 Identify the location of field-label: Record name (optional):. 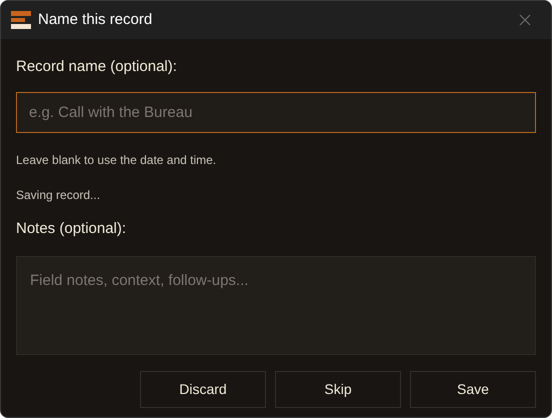
(97, 66).